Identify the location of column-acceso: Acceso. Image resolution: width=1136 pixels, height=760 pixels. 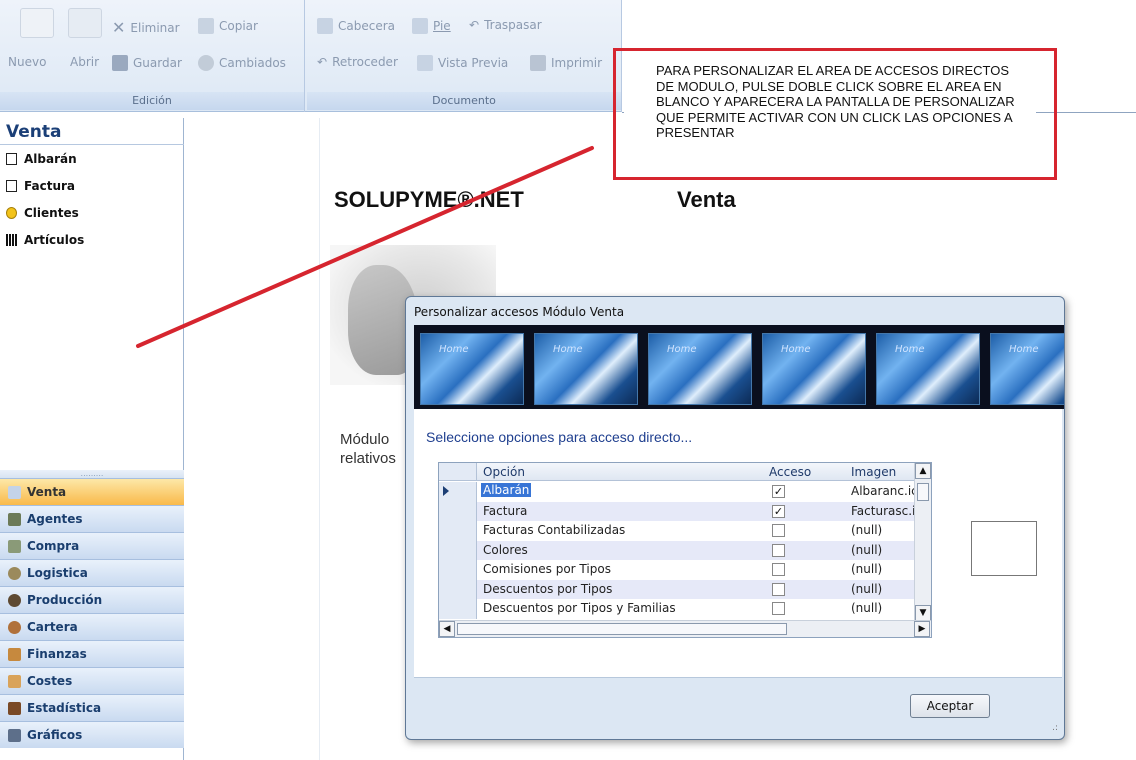
(790, 472).